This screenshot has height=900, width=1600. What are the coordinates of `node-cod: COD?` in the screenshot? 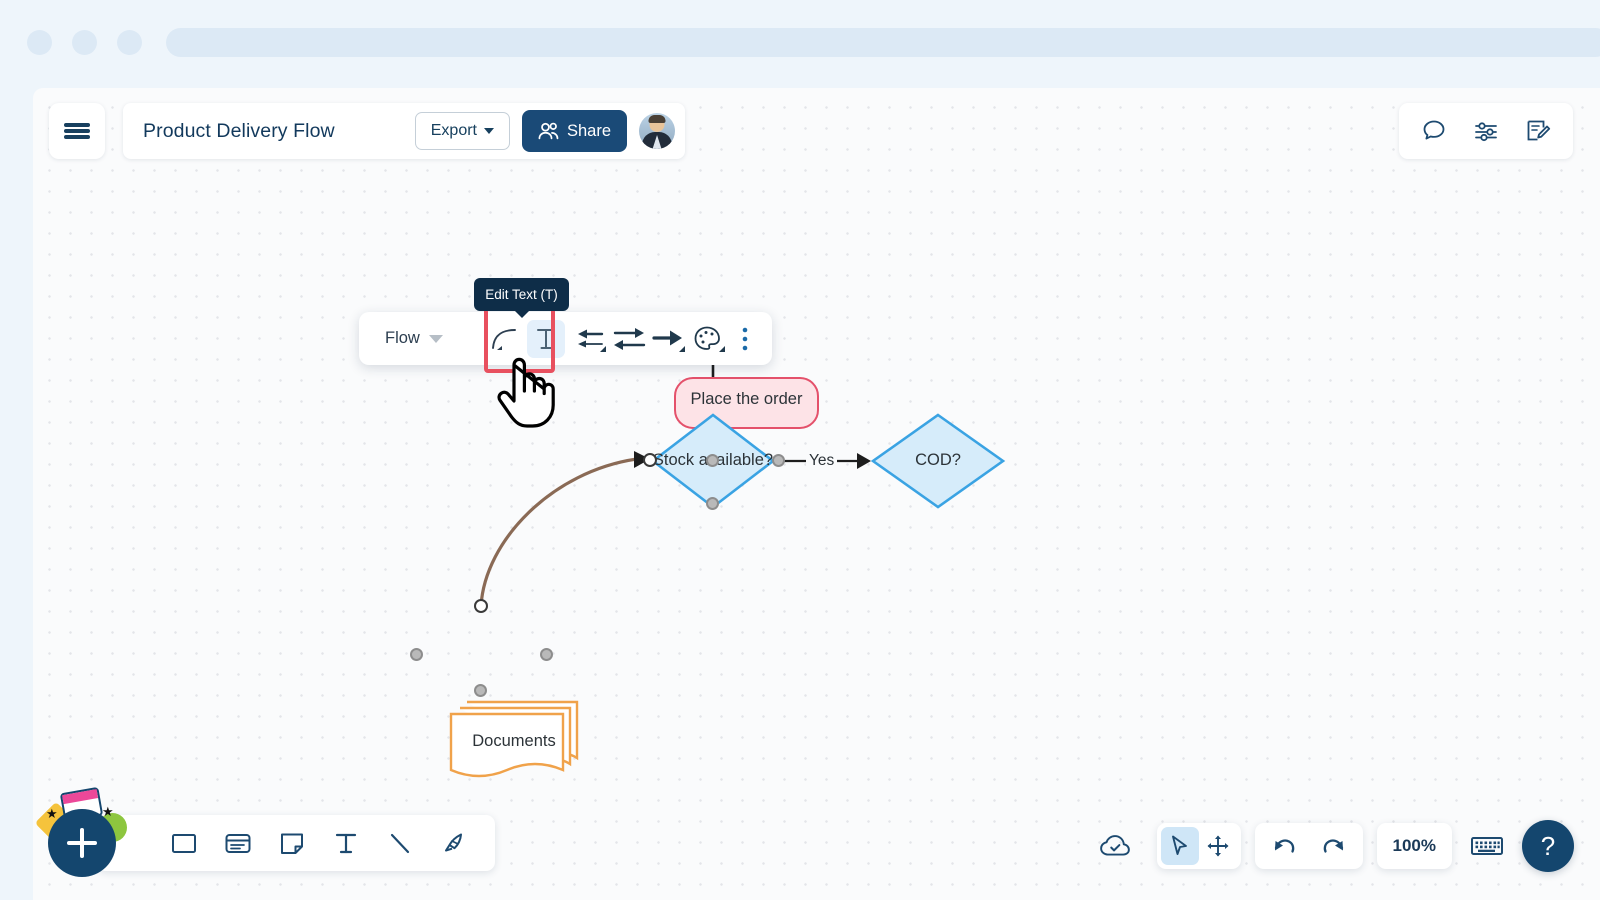 It's located at (938, 461).